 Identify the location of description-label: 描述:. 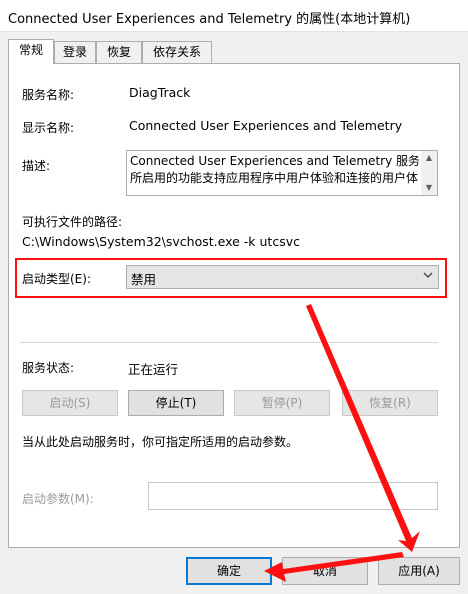
(36, 166).